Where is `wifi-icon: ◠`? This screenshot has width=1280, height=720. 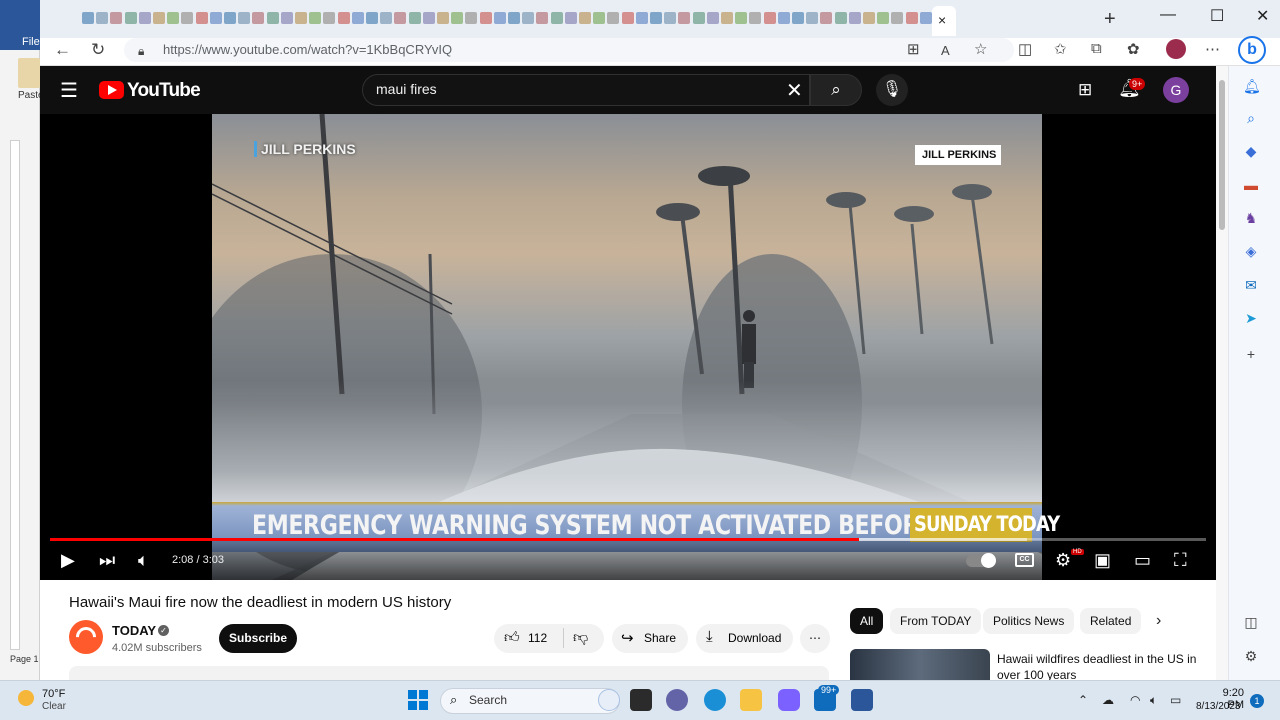
wifi-icon: ◠ is located at coordinates (1135, 700).